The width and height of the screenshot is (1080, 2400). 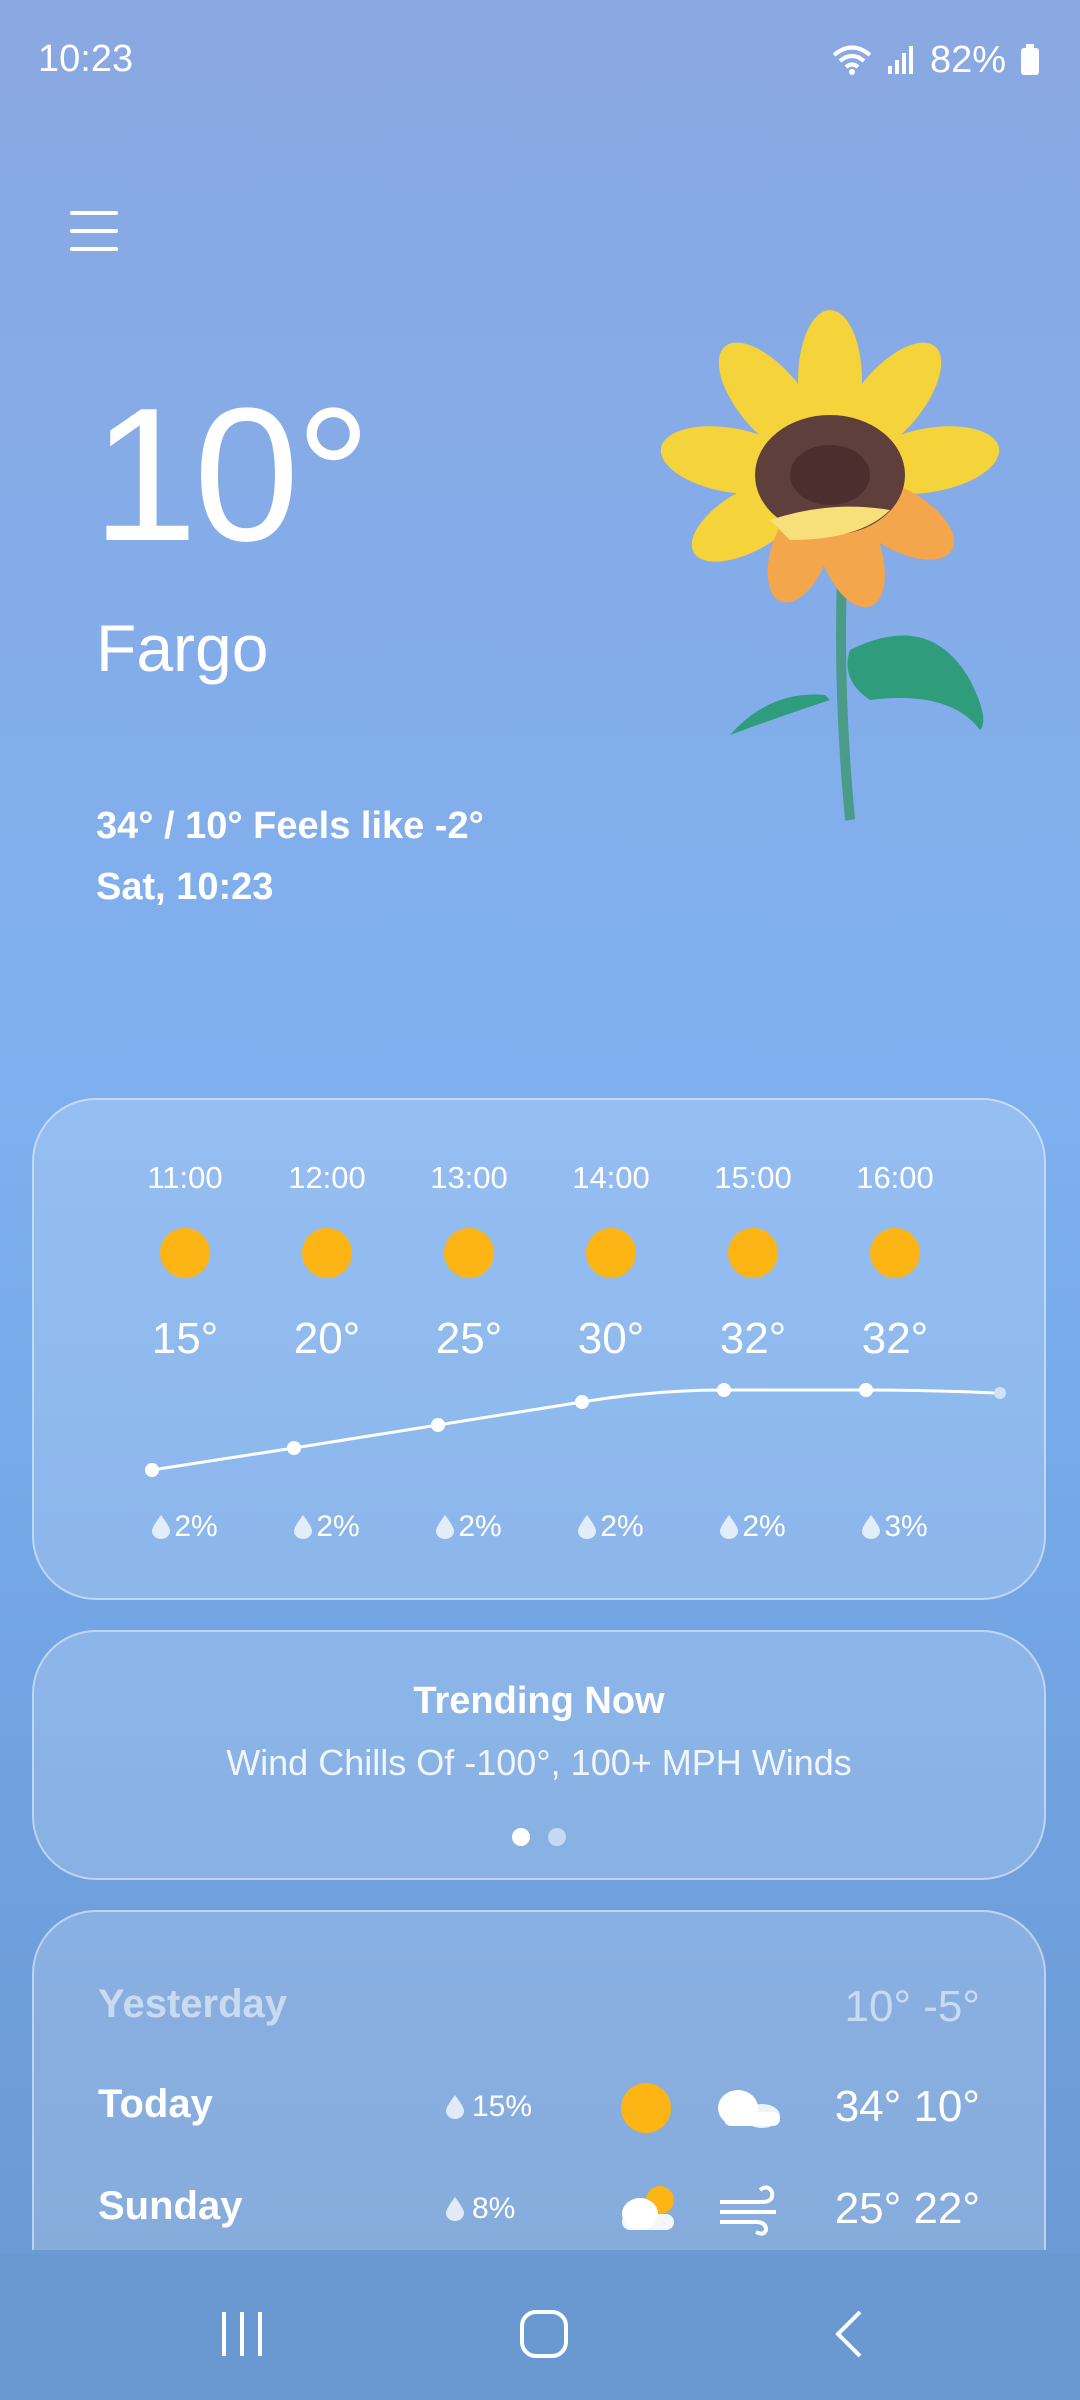 I want to click on wind-icon, so click(x=748, y=2210).